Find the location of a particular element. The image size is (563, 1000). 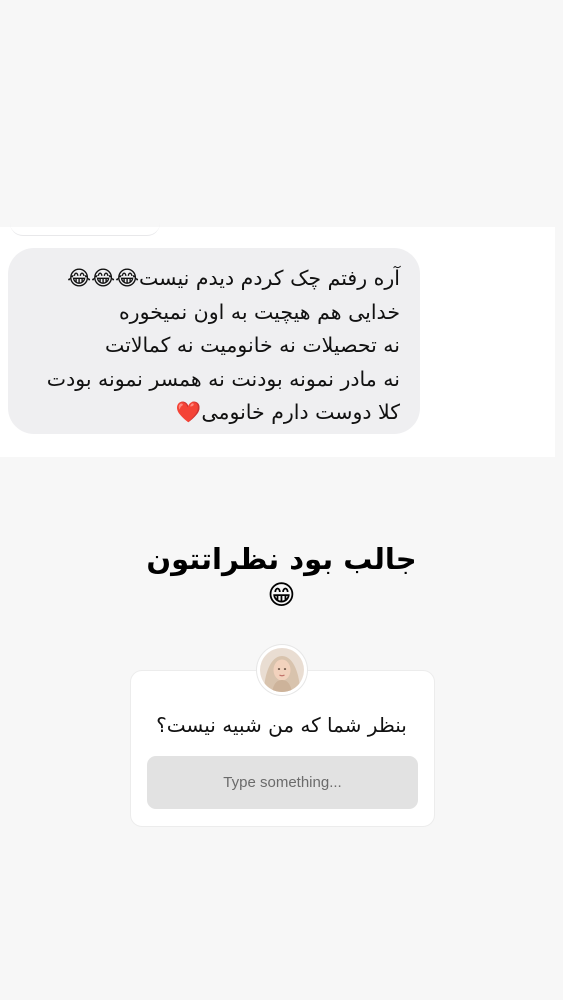

message-line-1: آره رفتم چک کردم دیدم نیست😂😂😂 is located at coordinates (233, 278).